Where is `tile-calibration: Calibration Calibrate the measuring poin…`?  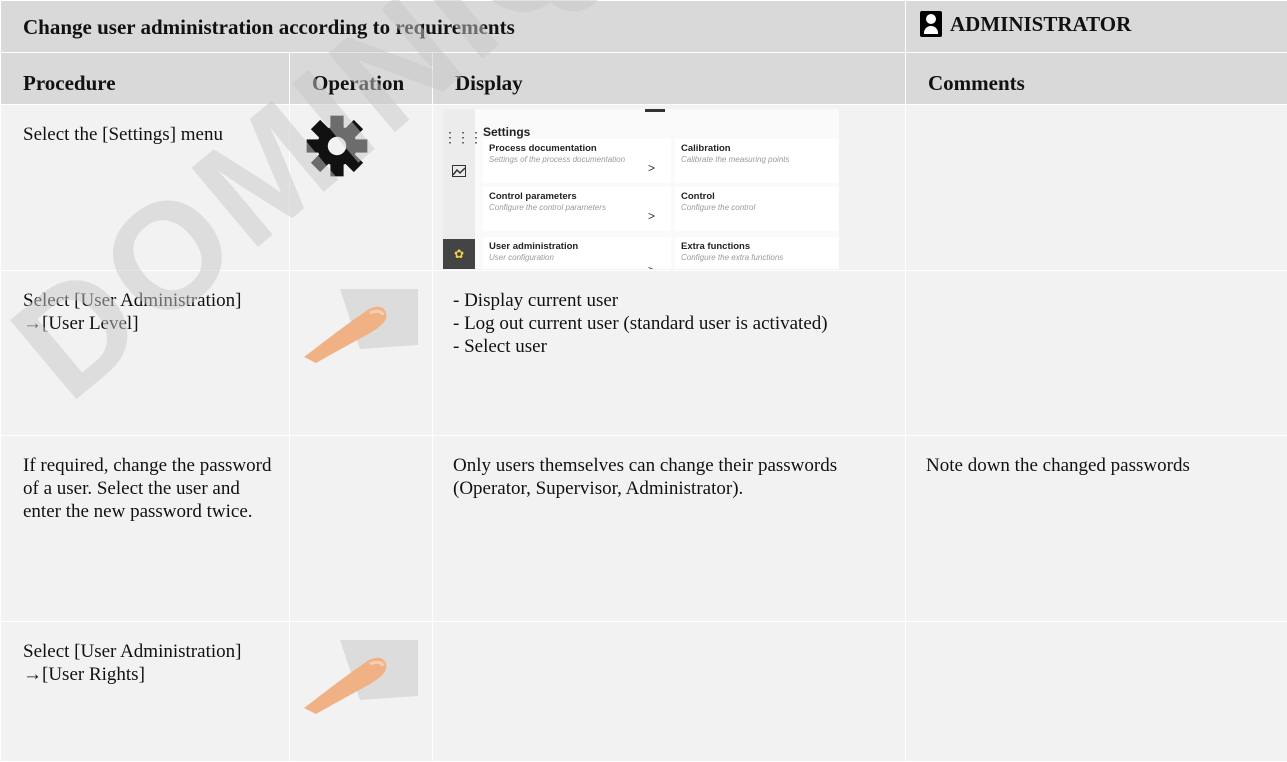
tile-calibration: Calibration Calibrate the measuring poin… is located at coordinates (757, 161).